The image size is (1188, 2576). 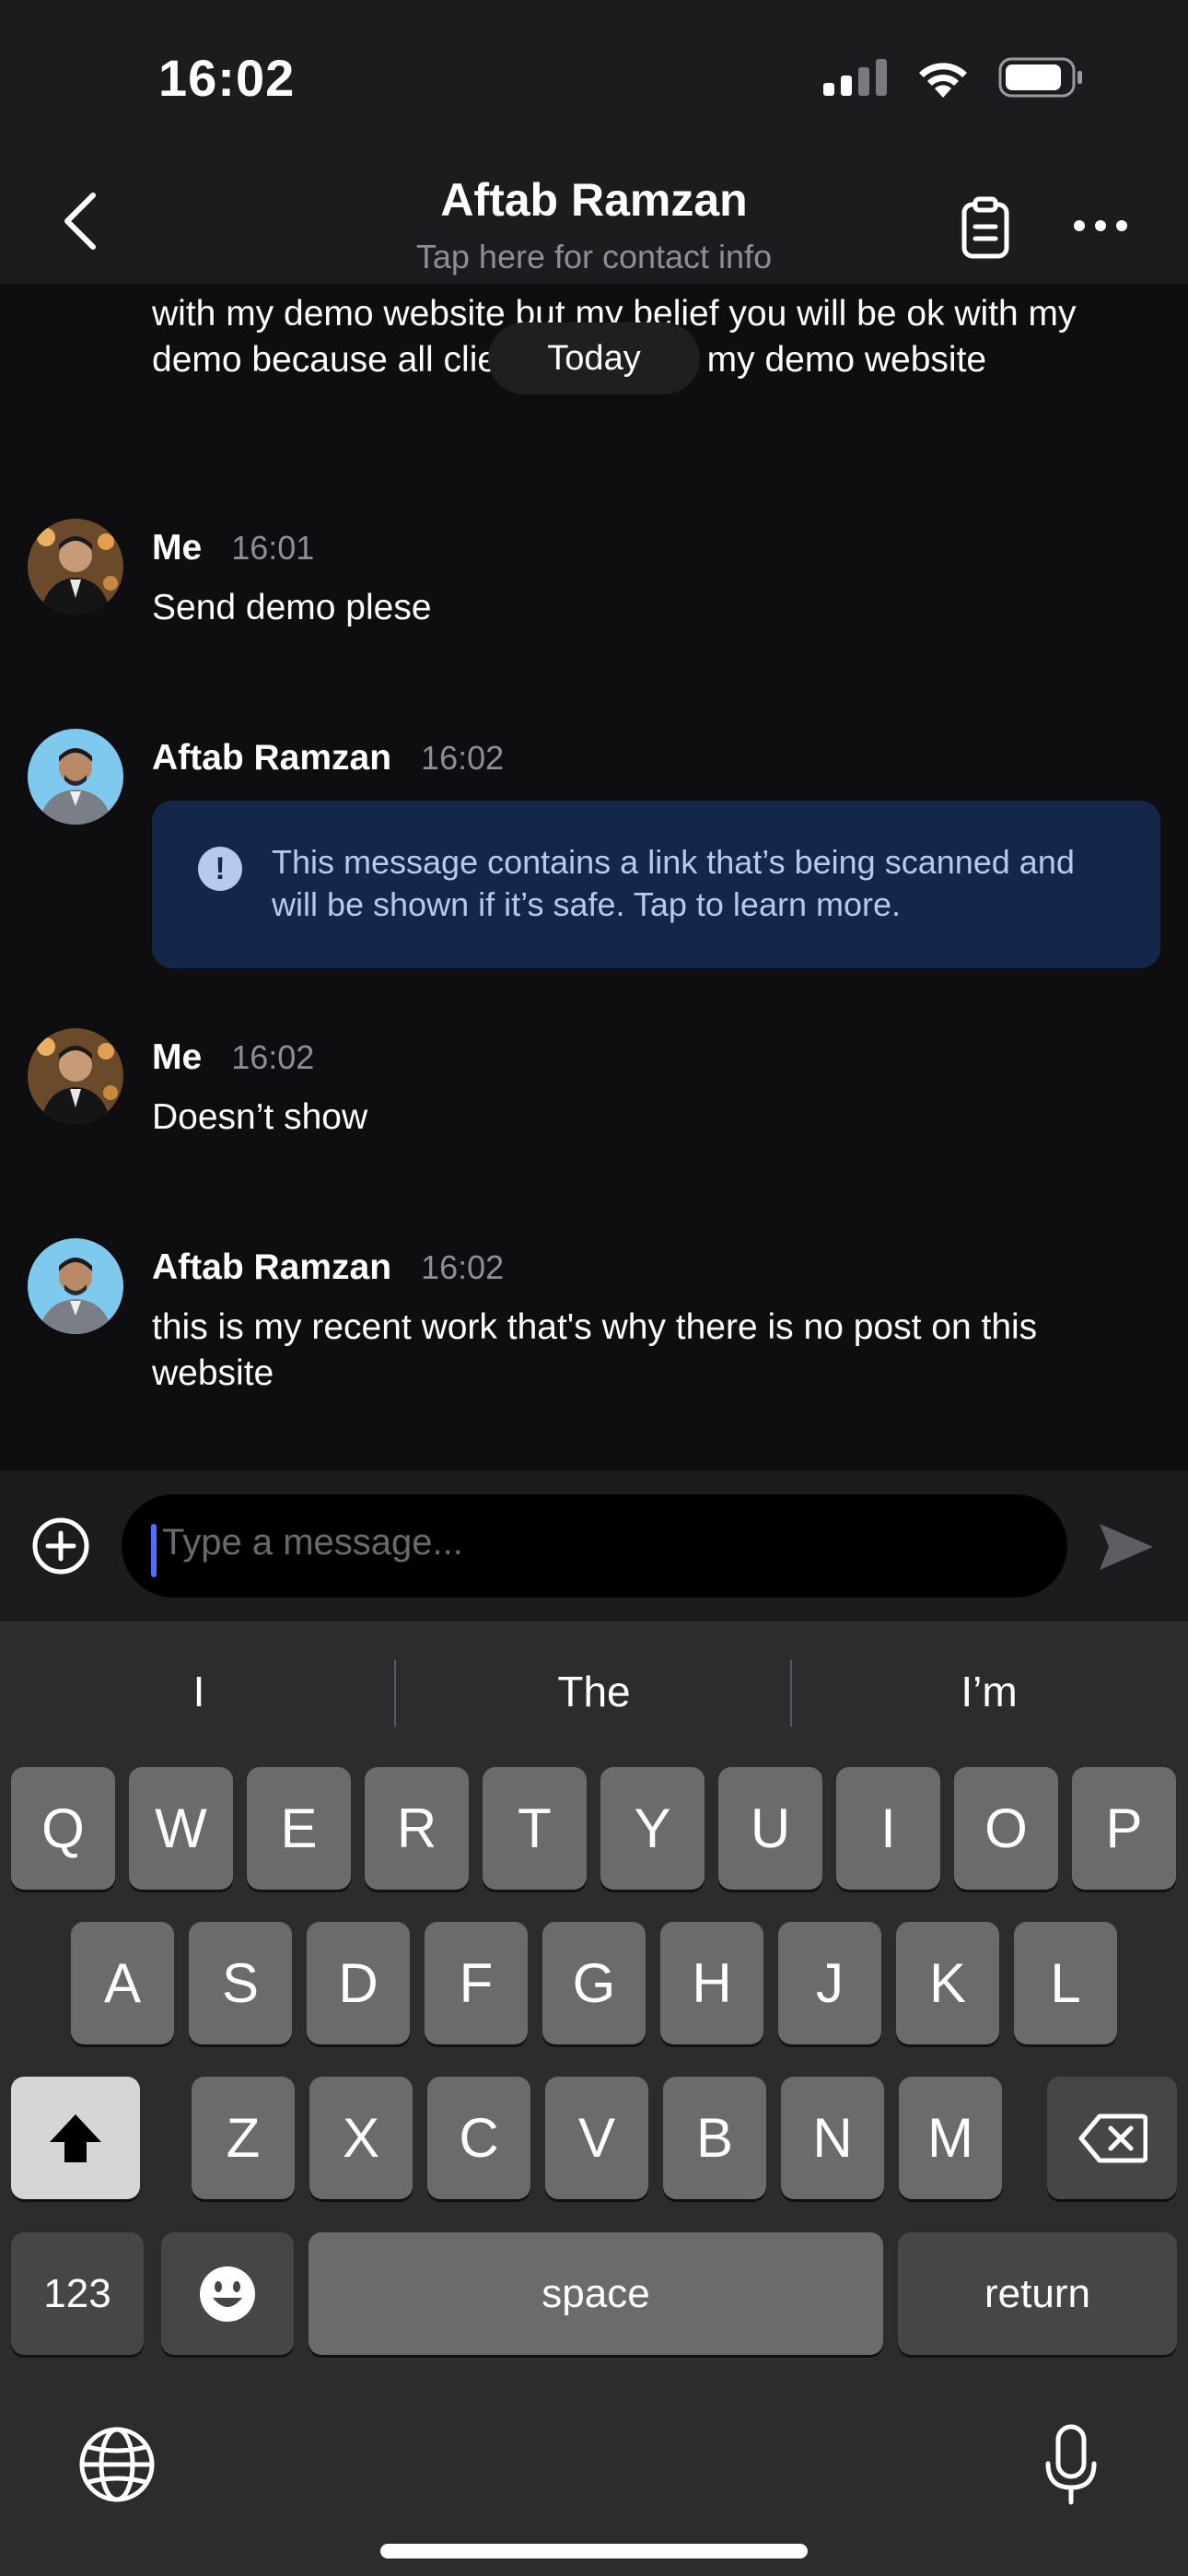 I want to click on globe-button, so click(x=117, y=2464).